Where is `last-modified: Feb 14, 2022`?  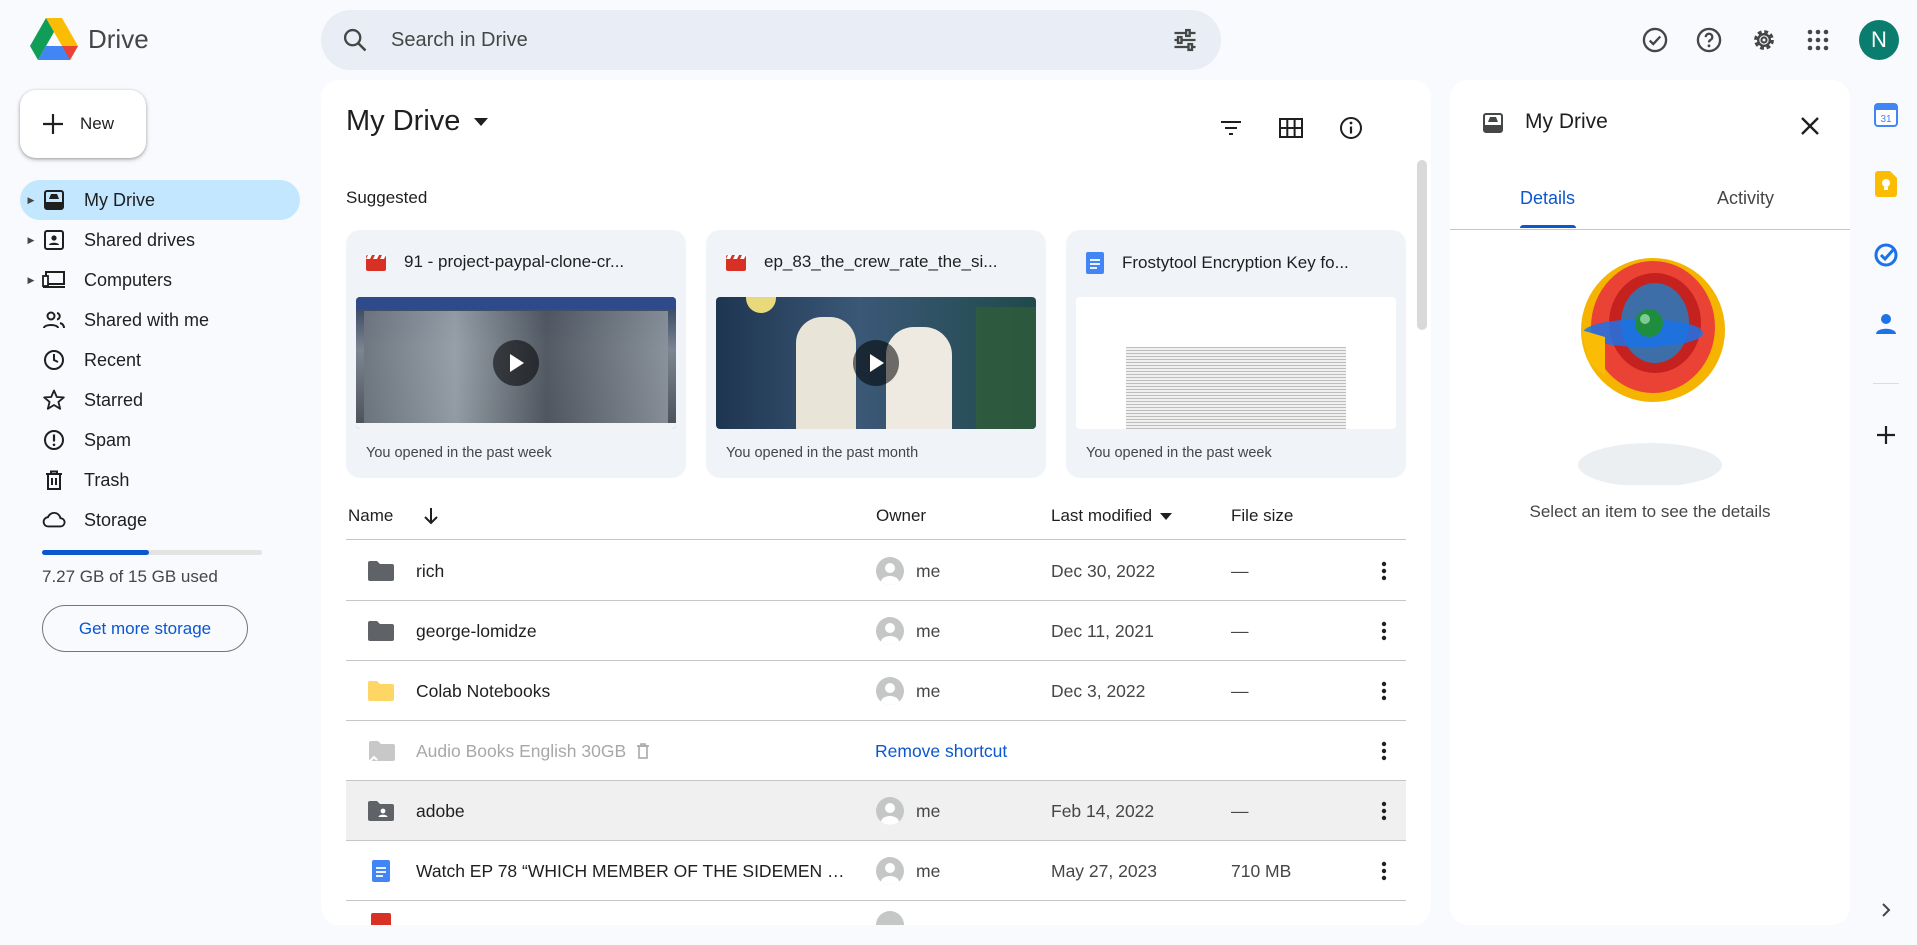 last-modified: Feb 14, 2022 is located at coordinates (1103, 810).